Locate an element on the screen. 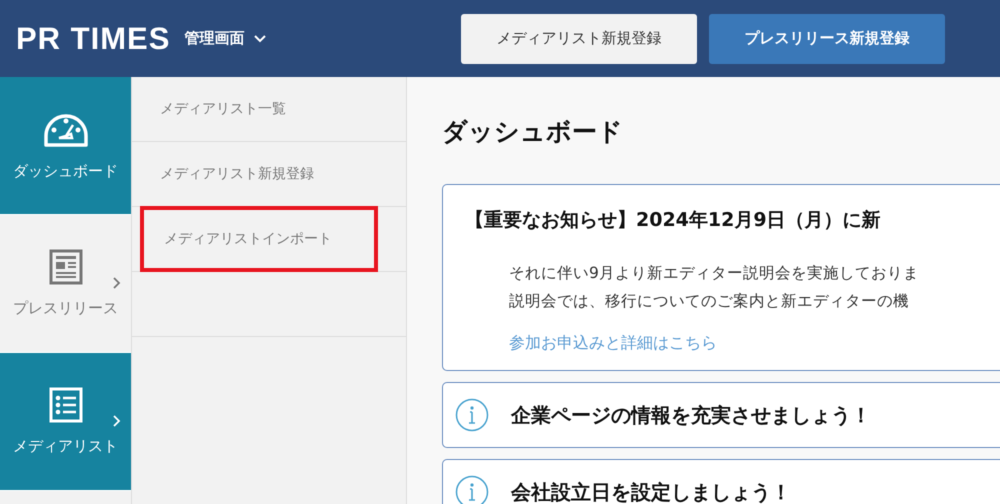  nav-label: プレスリリース is located at coordinates (65, 308).